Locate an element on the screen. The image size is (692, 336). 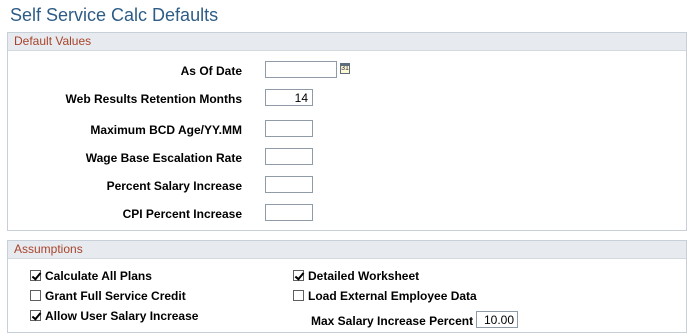
detailed-worksheet-label: Detailed Worksheet is located at coordinates (364, 276).